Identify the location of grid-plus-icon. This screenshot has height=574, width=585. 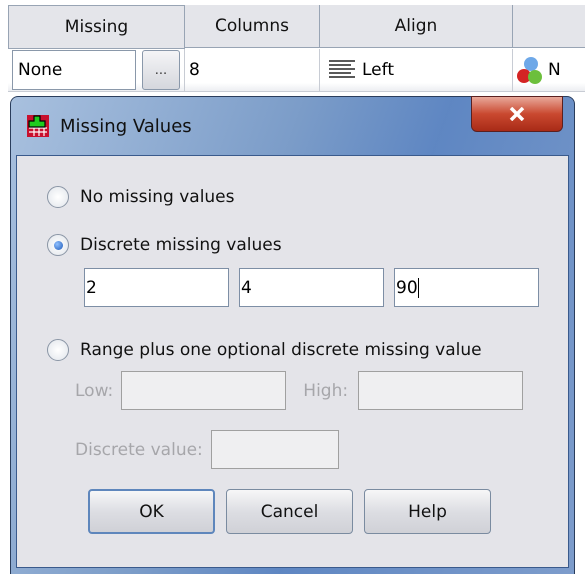
(38, 126).